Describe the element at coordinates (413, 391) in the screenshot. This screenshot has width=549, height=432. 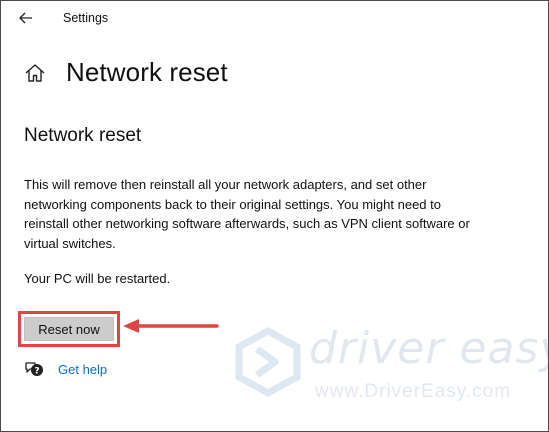
I see `watermark-url: www.DriverEasy.com` at that location.